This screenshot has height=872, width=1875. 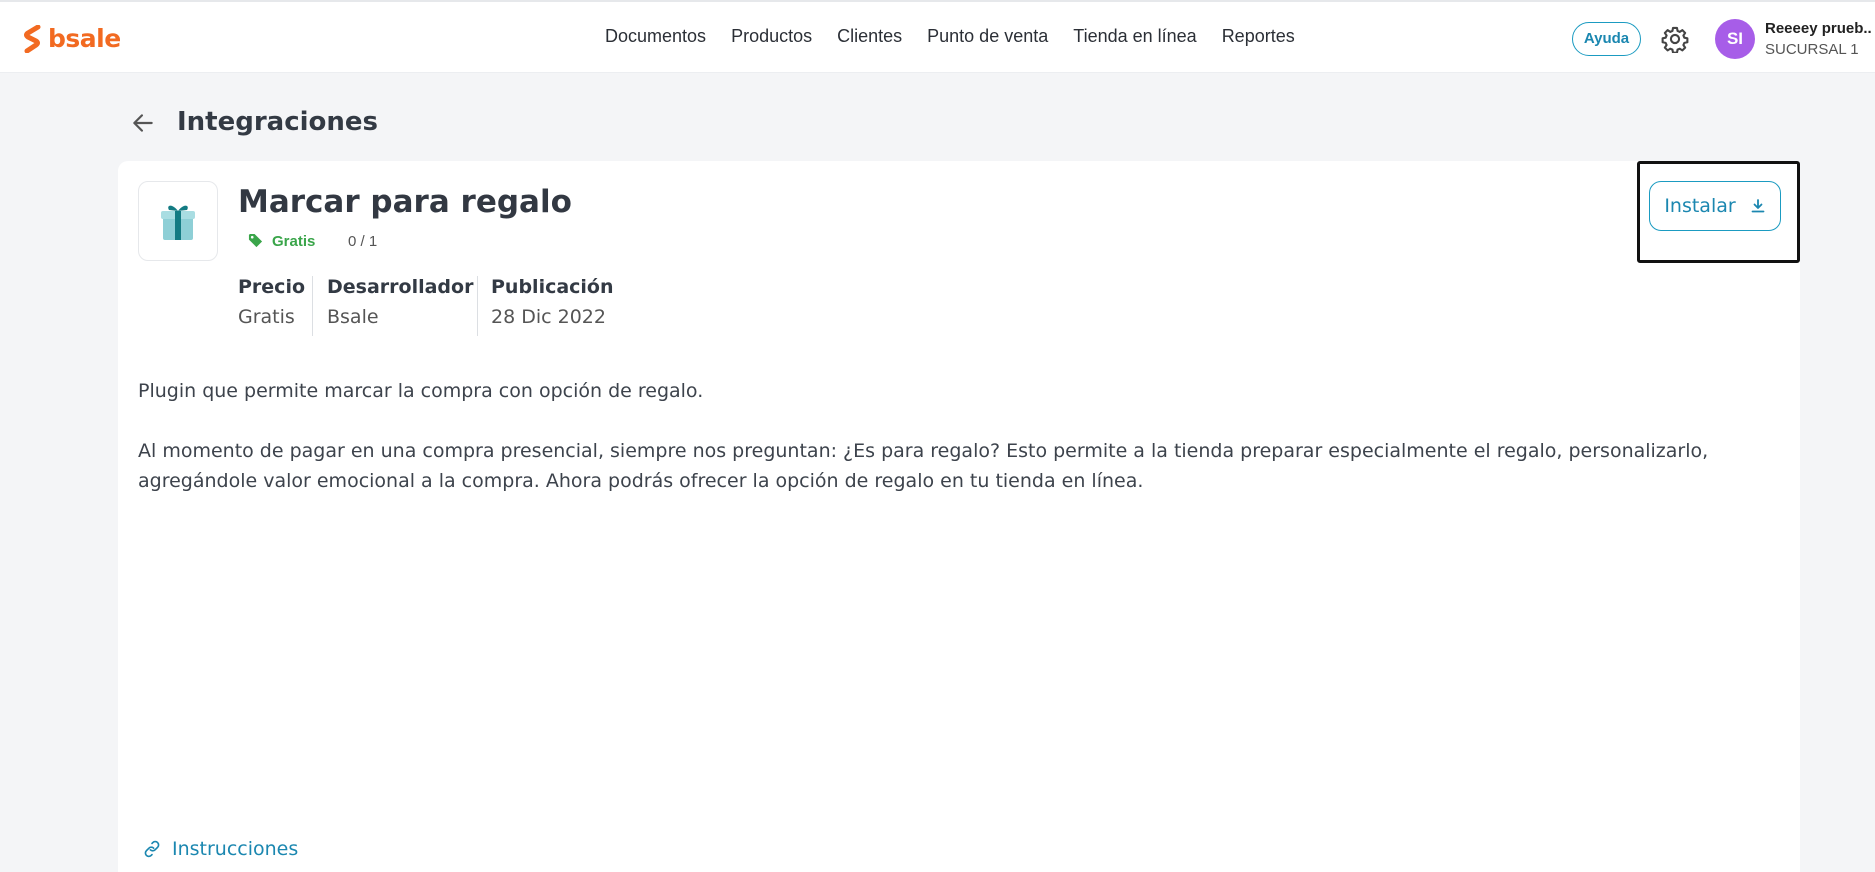 I want to click on meta-label: Desarrollador, so click(x=400, y=287).